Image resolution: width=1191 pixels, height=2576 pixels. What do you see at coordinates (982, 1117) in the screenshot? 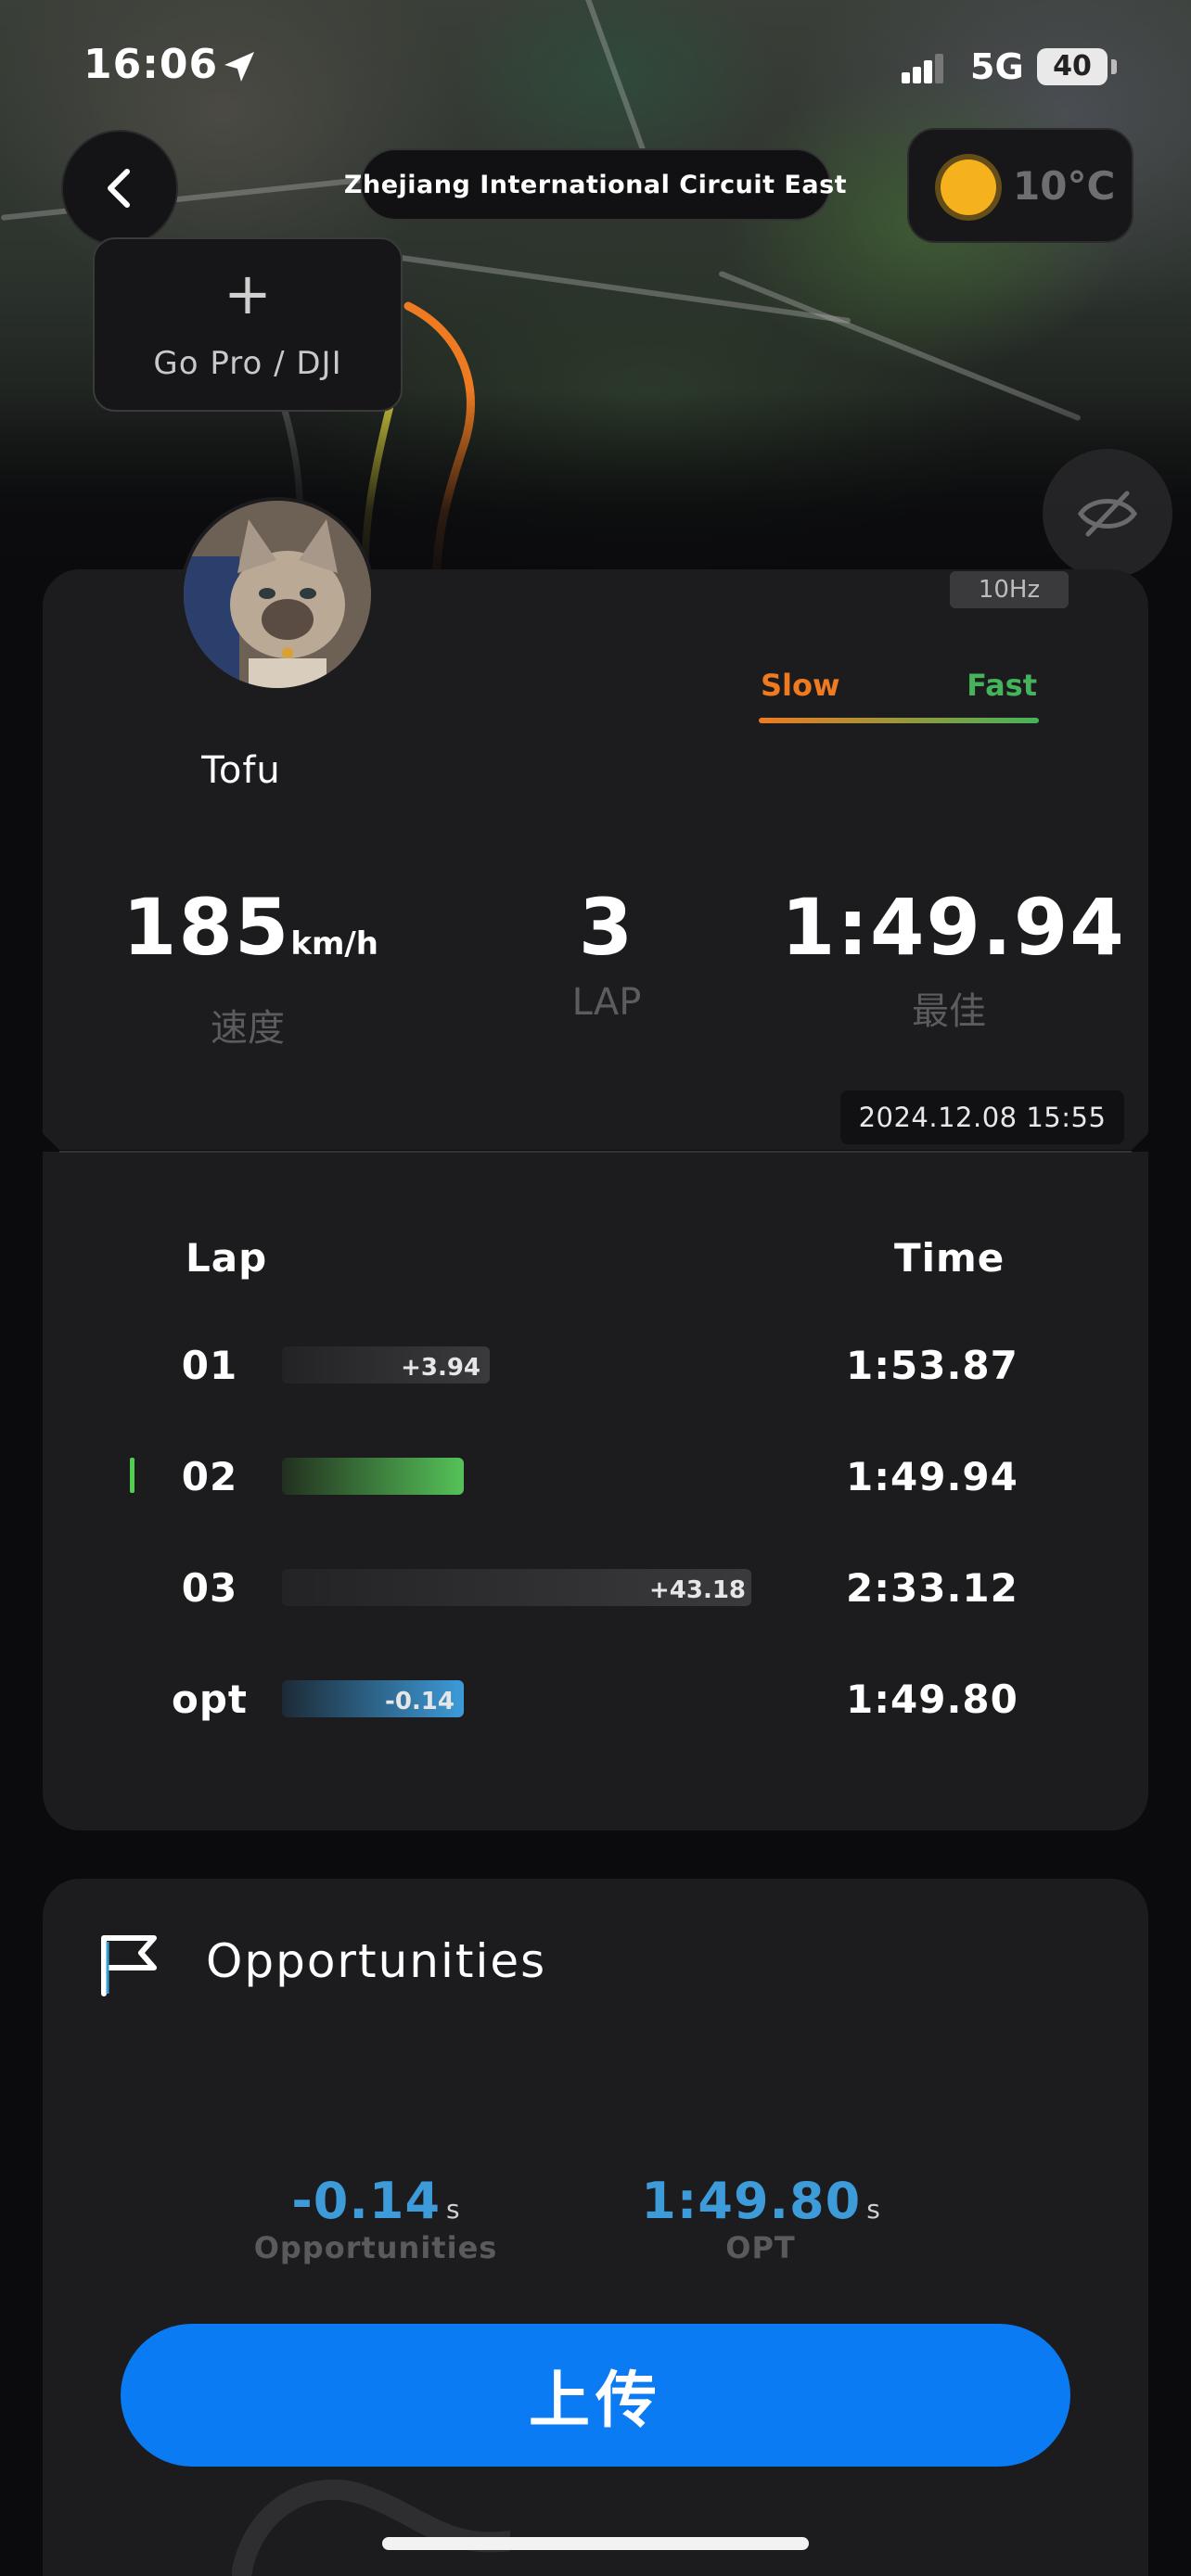
I see `session-date: 2024.12.08 15:55` at bounding box center [982, 1117].